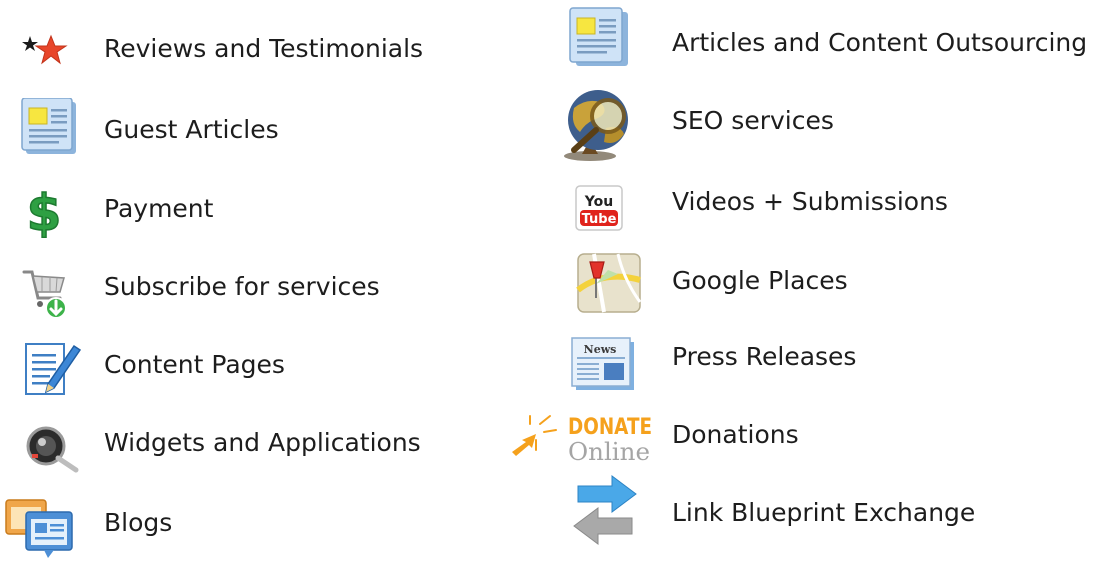  I want to click on menu-item-google-places: Google Places, so click(839, 281).